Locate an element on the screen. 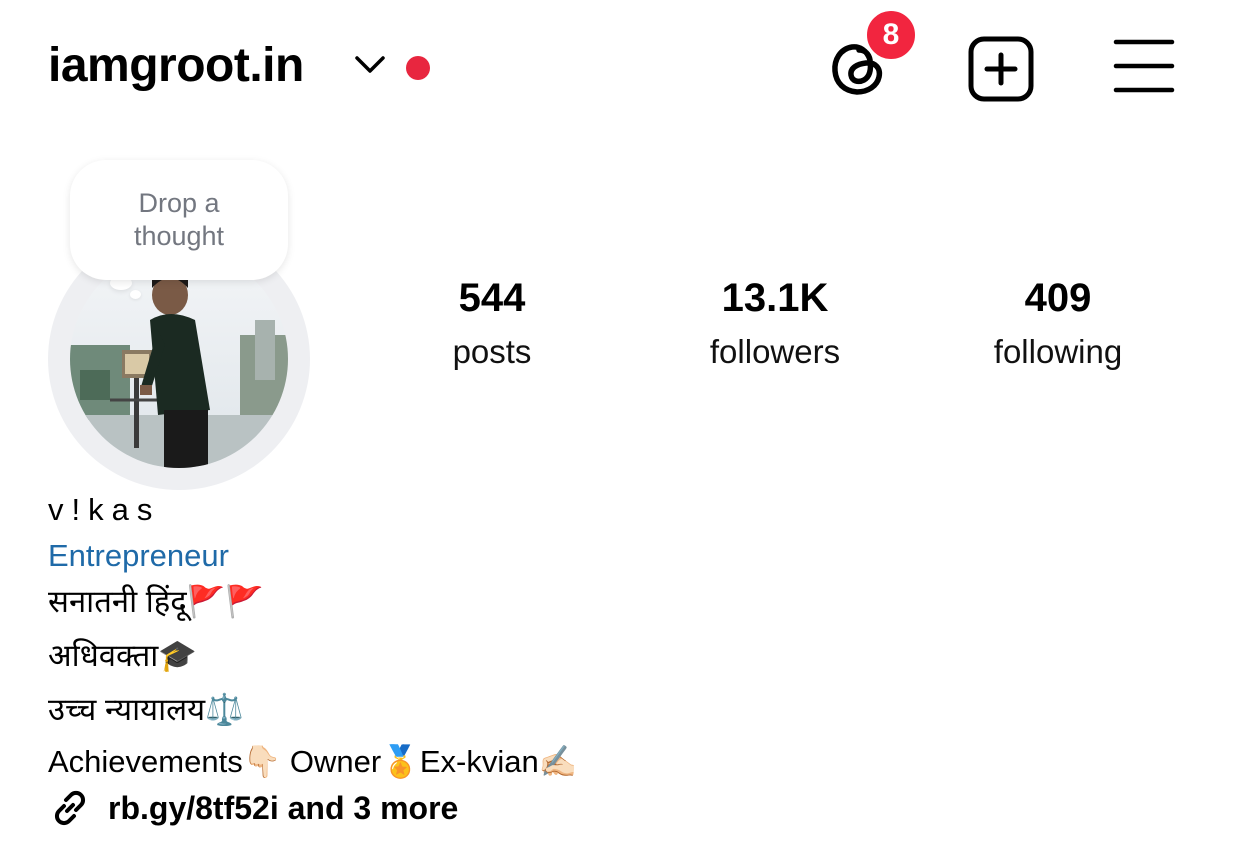 Image resolution: width=1240 pixels, height=863 pixels. followers-count: 13.1K is located at coordinates (775, 298).